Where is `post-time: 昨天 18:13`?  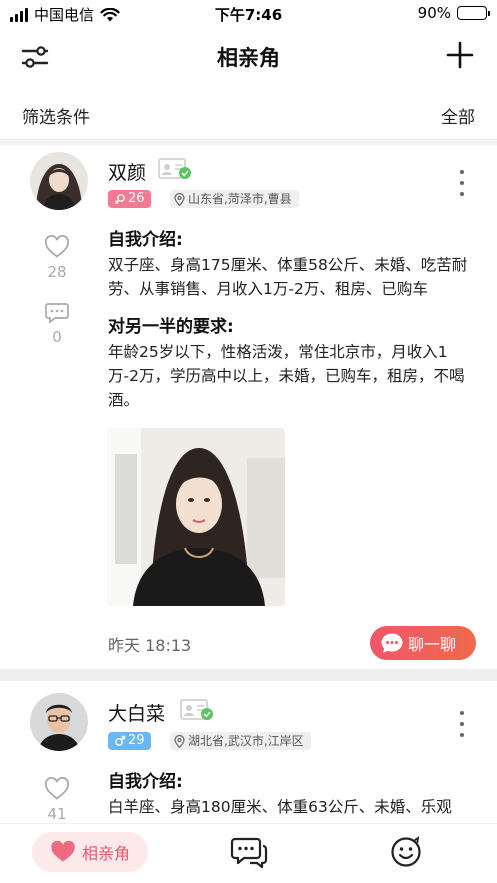 post-time: 昨天 18:13 is located at coordinates (150, 645).